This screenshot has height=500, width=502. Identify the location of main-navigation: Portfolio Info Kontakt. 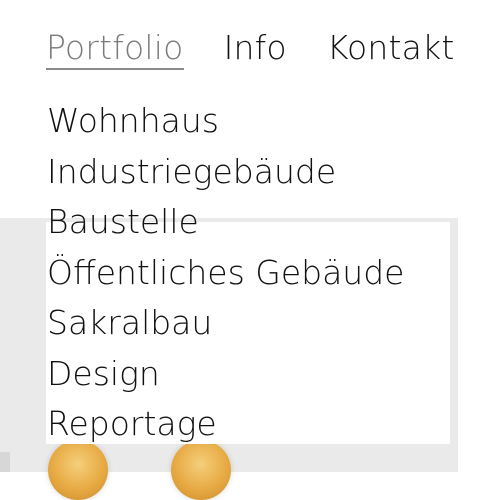
(250, 49).